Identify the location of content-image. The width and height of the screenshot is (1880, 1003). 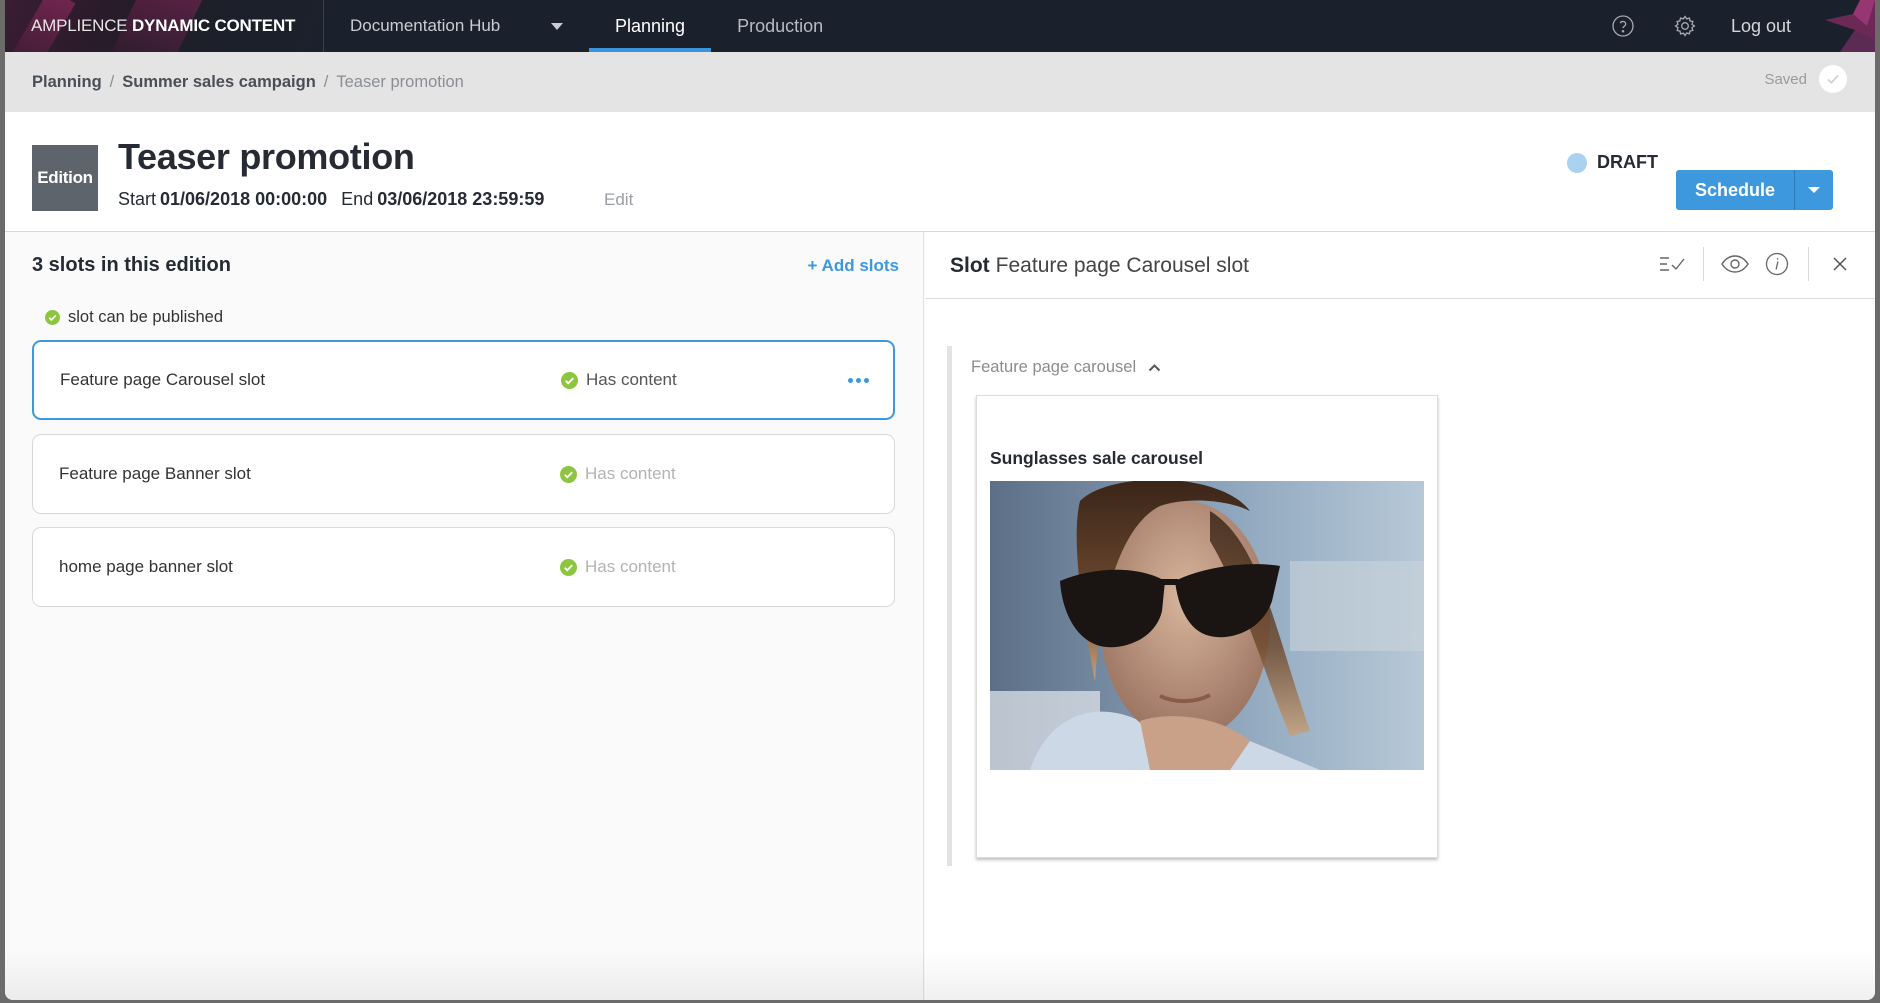
(1207, 625).